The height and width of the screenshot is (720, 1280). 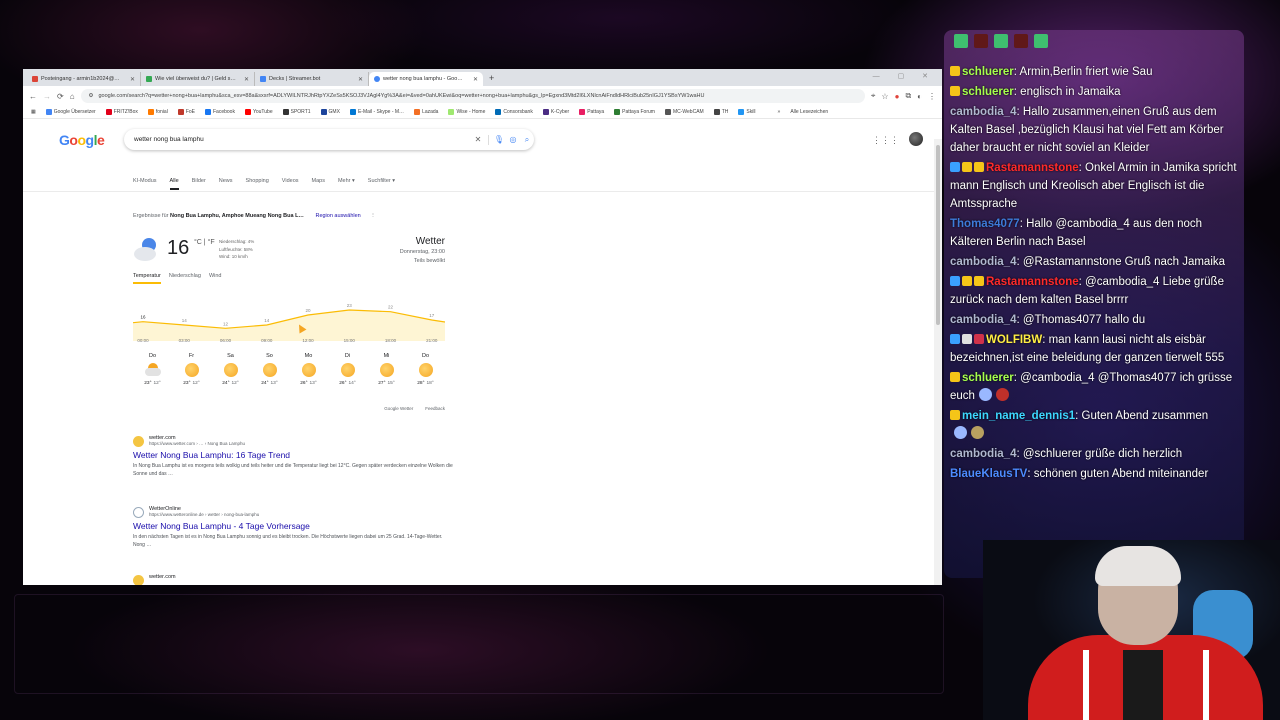 What do you see at coordinates (885, 140) in the screenshot?
I see `google-apps-icon: ⋮⋮⋮` at bounding box center [885, 140].